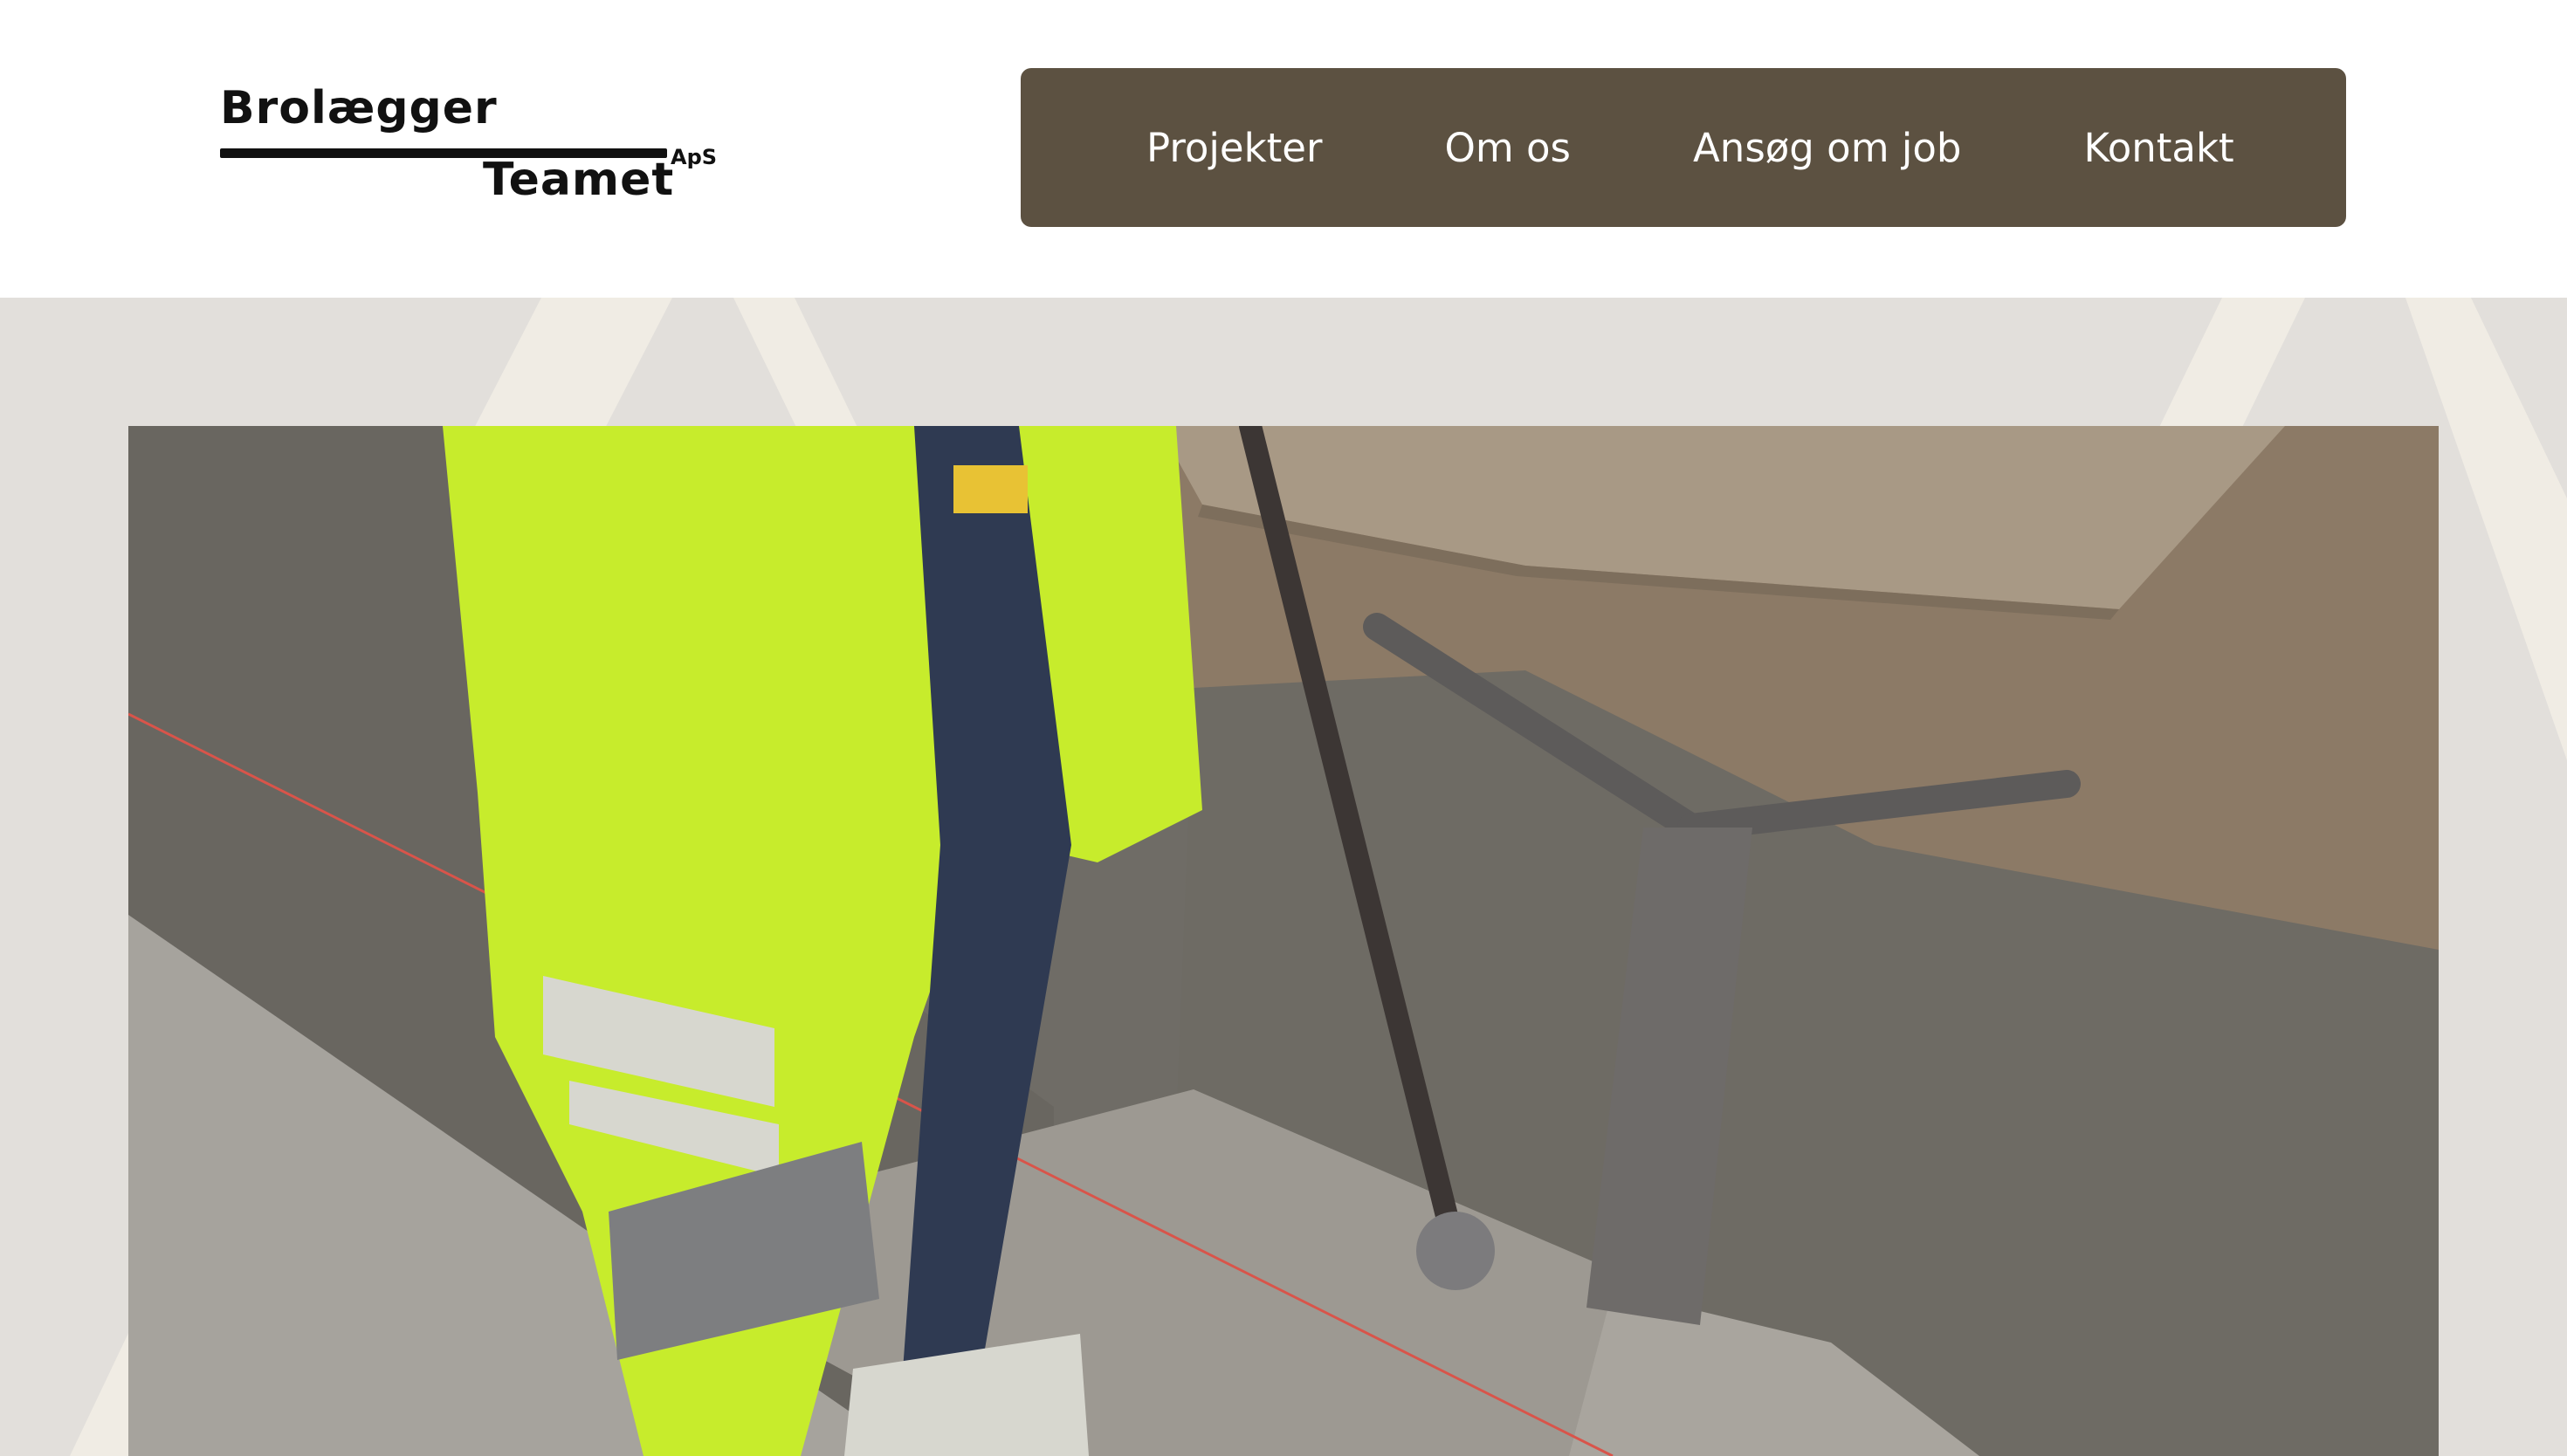  Describe the element at coordinates (2158, 148) in the screenshot. I see `nav-item-kontakt: Kontakt` at that location.